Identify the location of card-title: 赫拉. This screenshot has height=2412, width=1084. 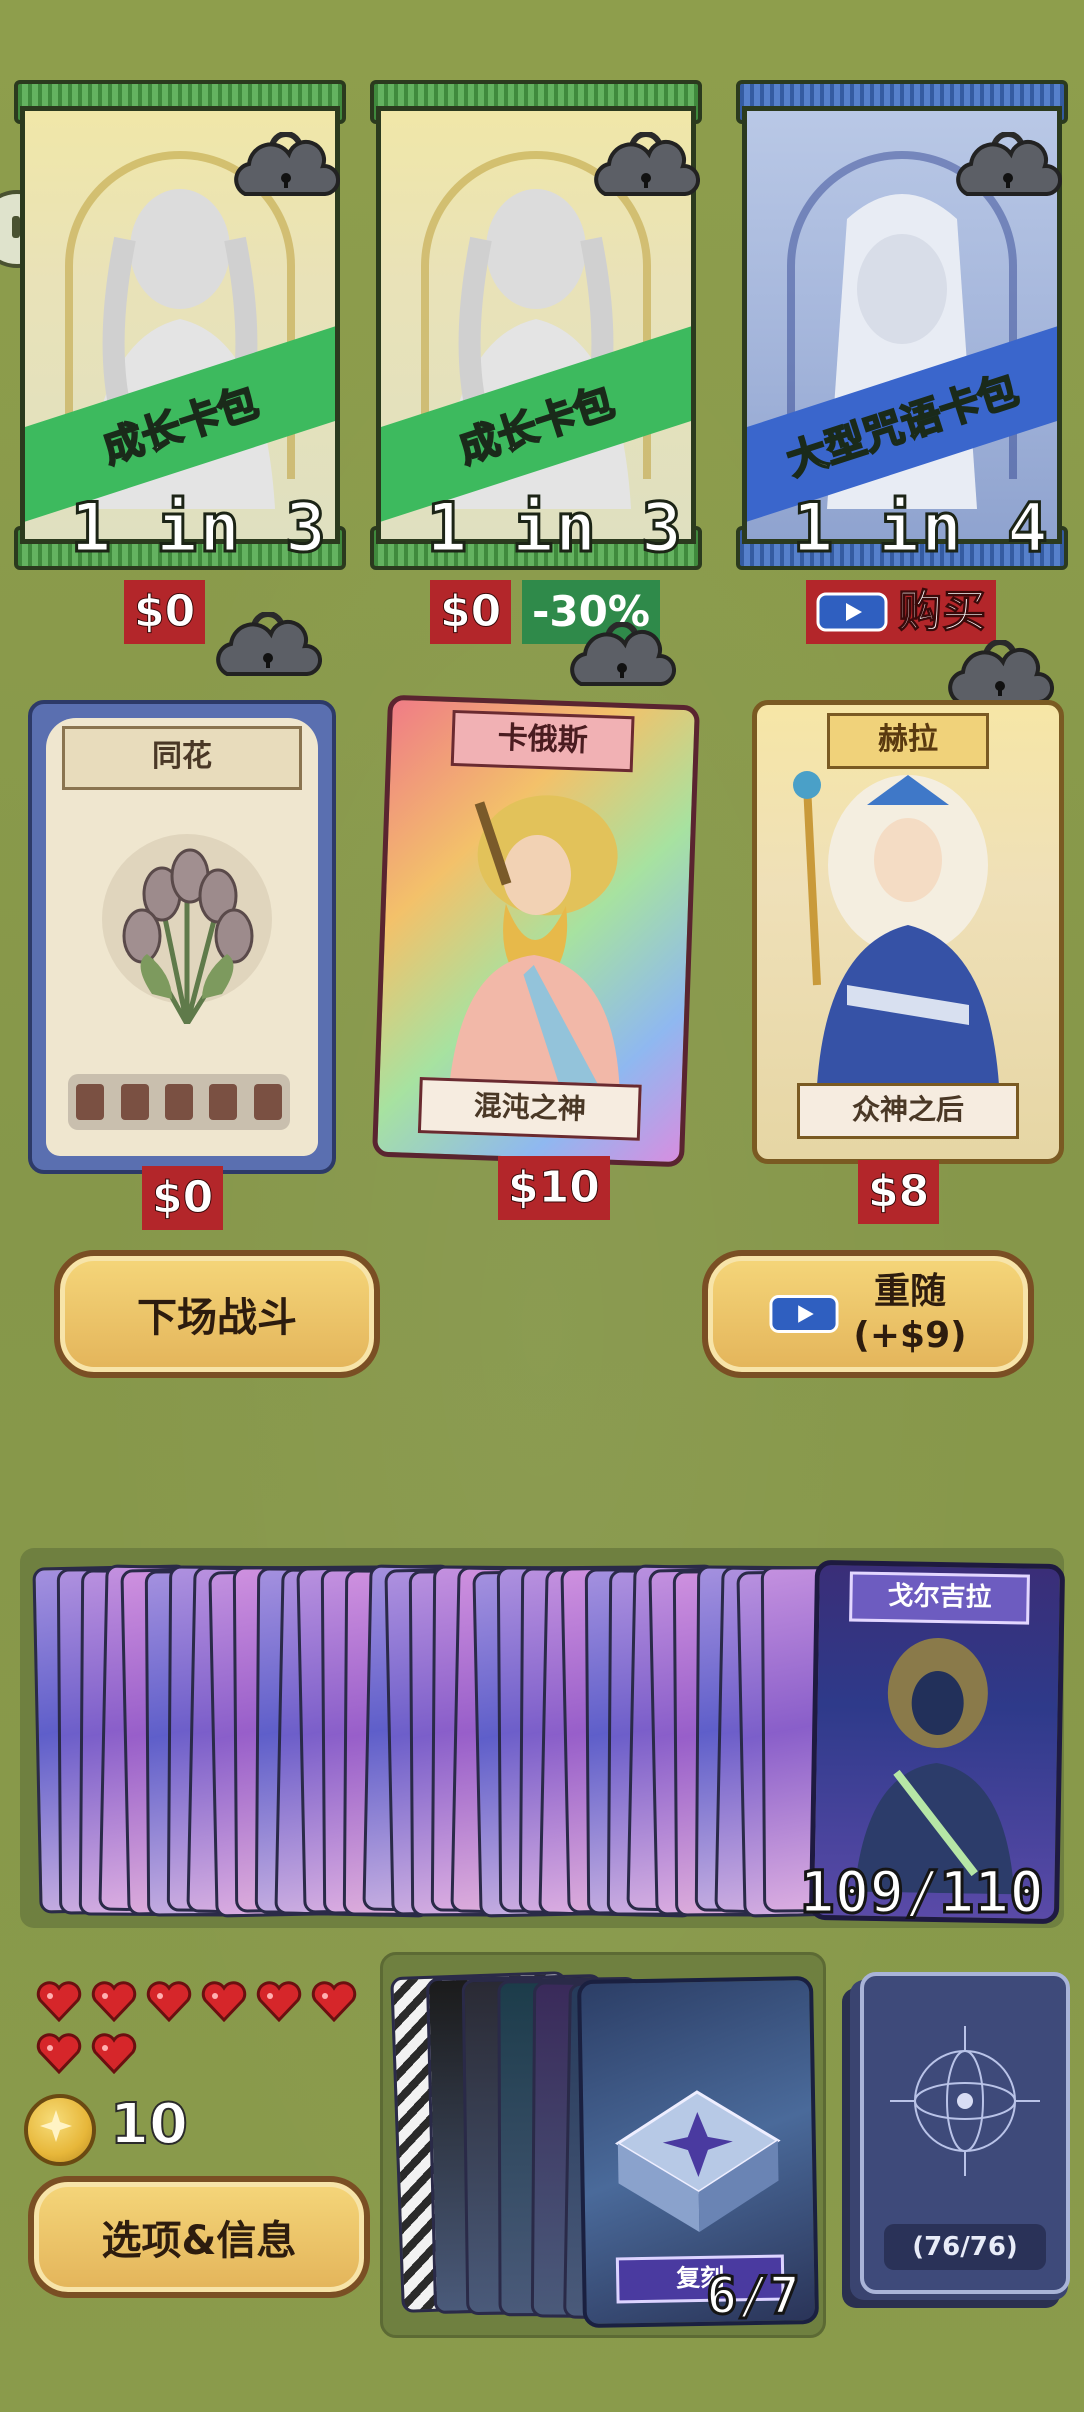
(908, 741).